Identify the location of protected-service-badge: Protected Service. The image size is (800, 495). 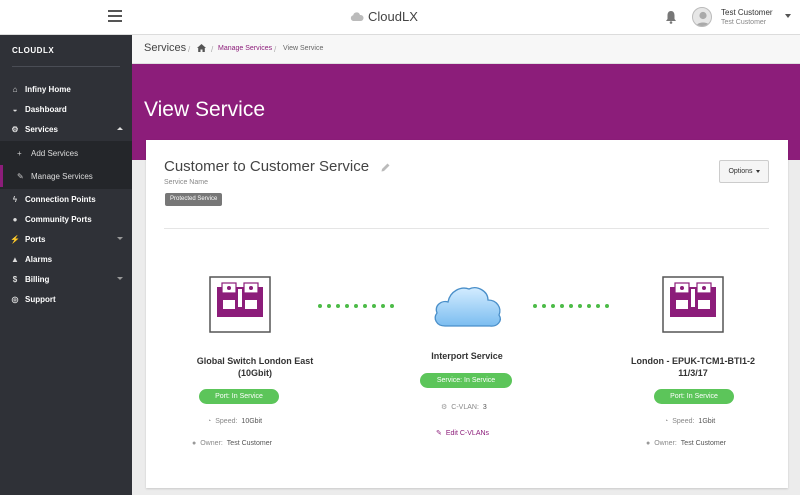
(194, 199).